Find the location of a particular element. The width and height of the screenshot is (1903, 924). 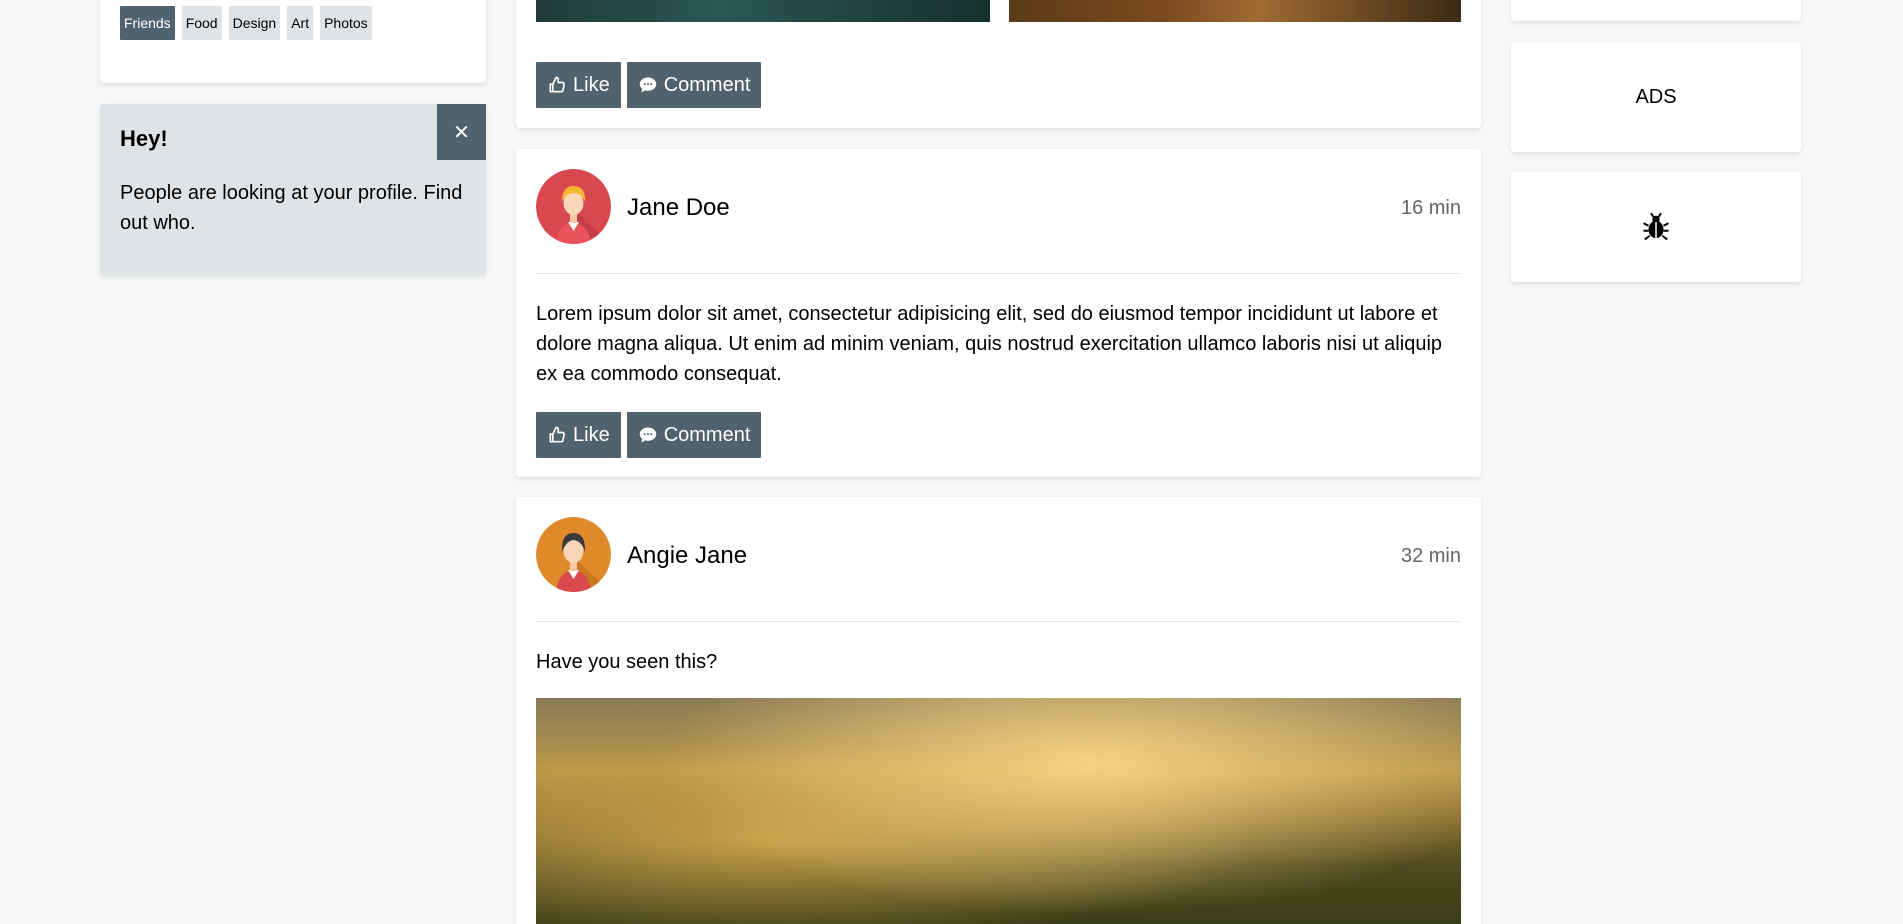

post-header: Jane Doe 16 min is located at coordinates (998, 206).